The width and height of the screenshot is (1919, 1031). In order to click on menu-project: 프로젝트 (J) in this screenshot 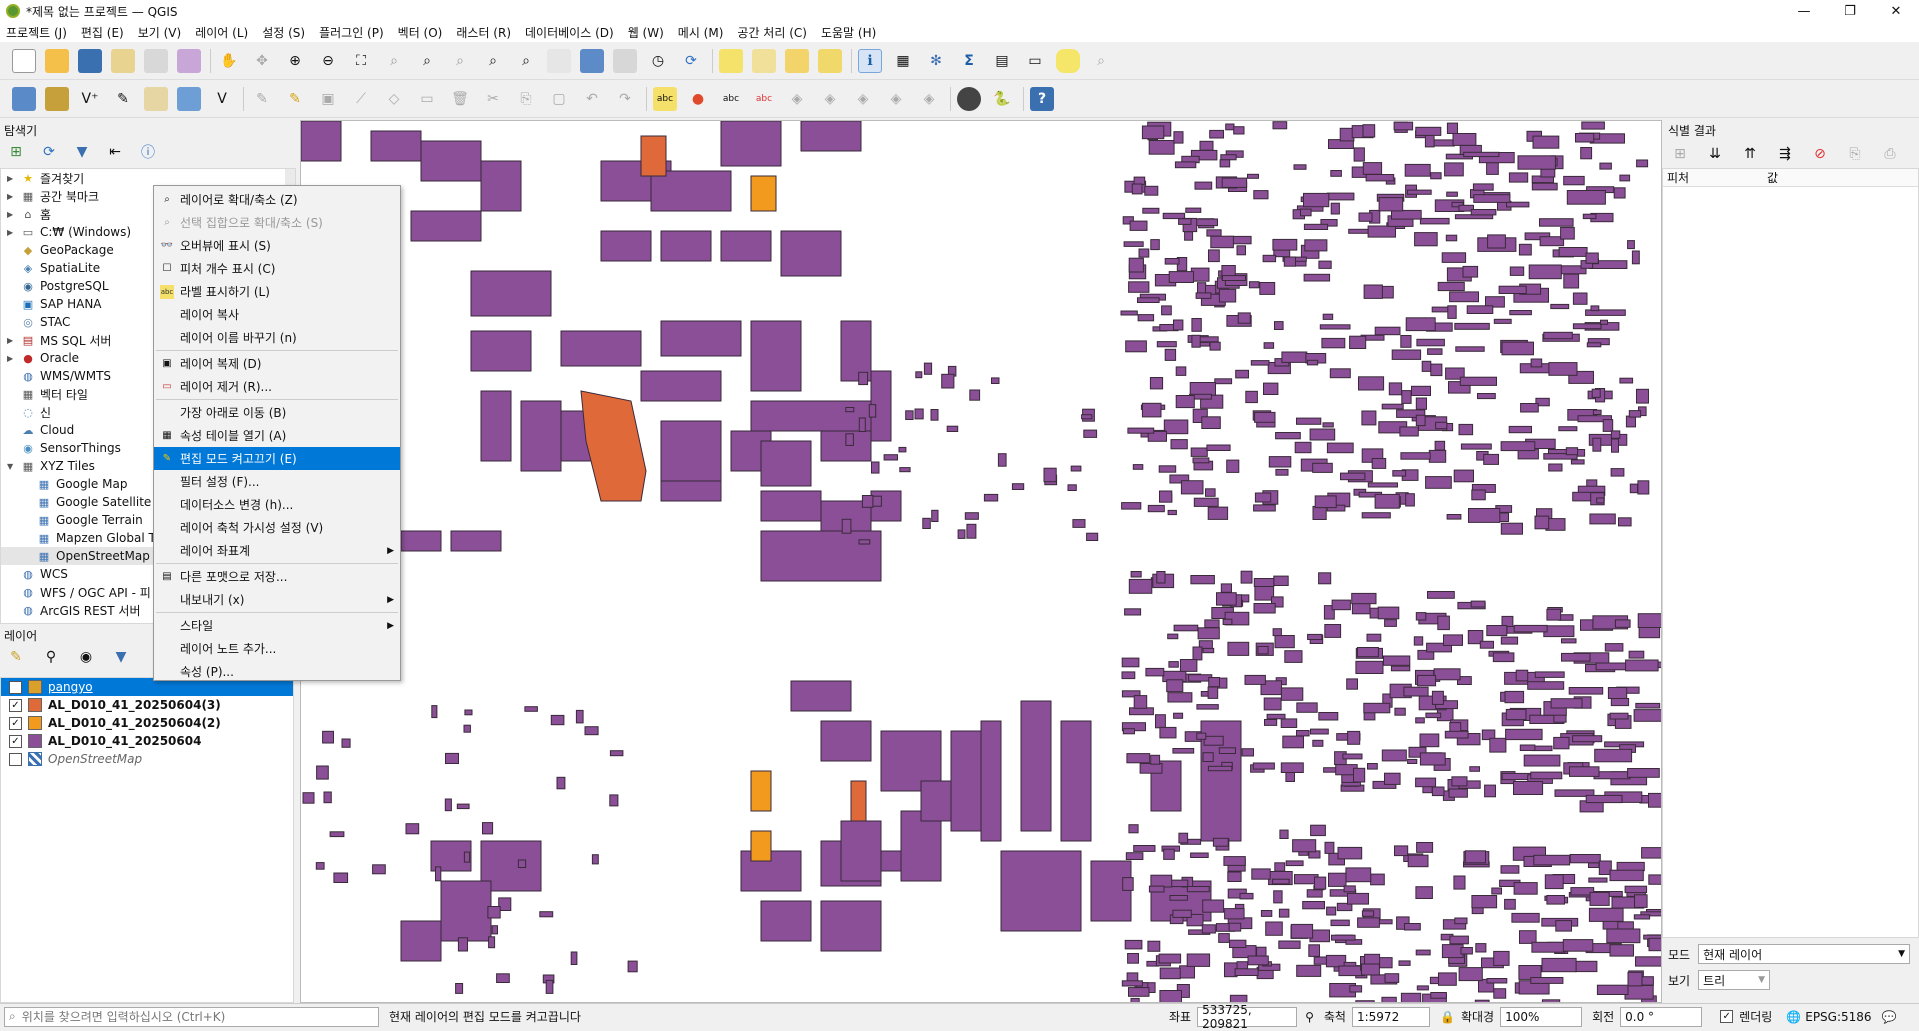, I will do `click(36, 32)`.